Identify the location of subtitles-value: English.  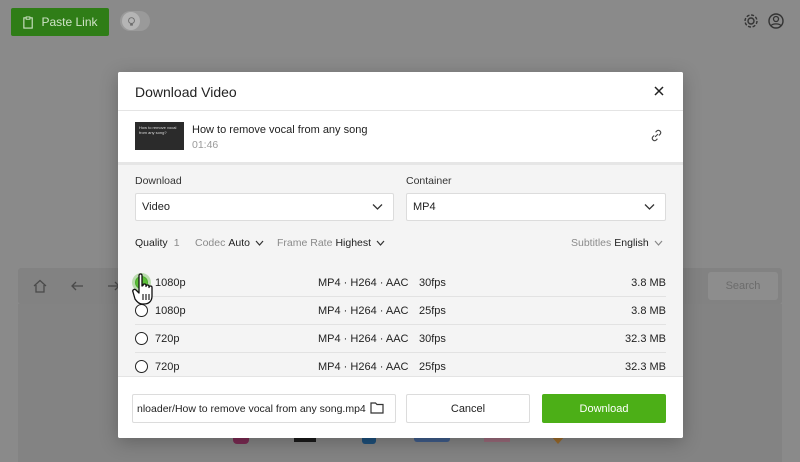
(631, 243).